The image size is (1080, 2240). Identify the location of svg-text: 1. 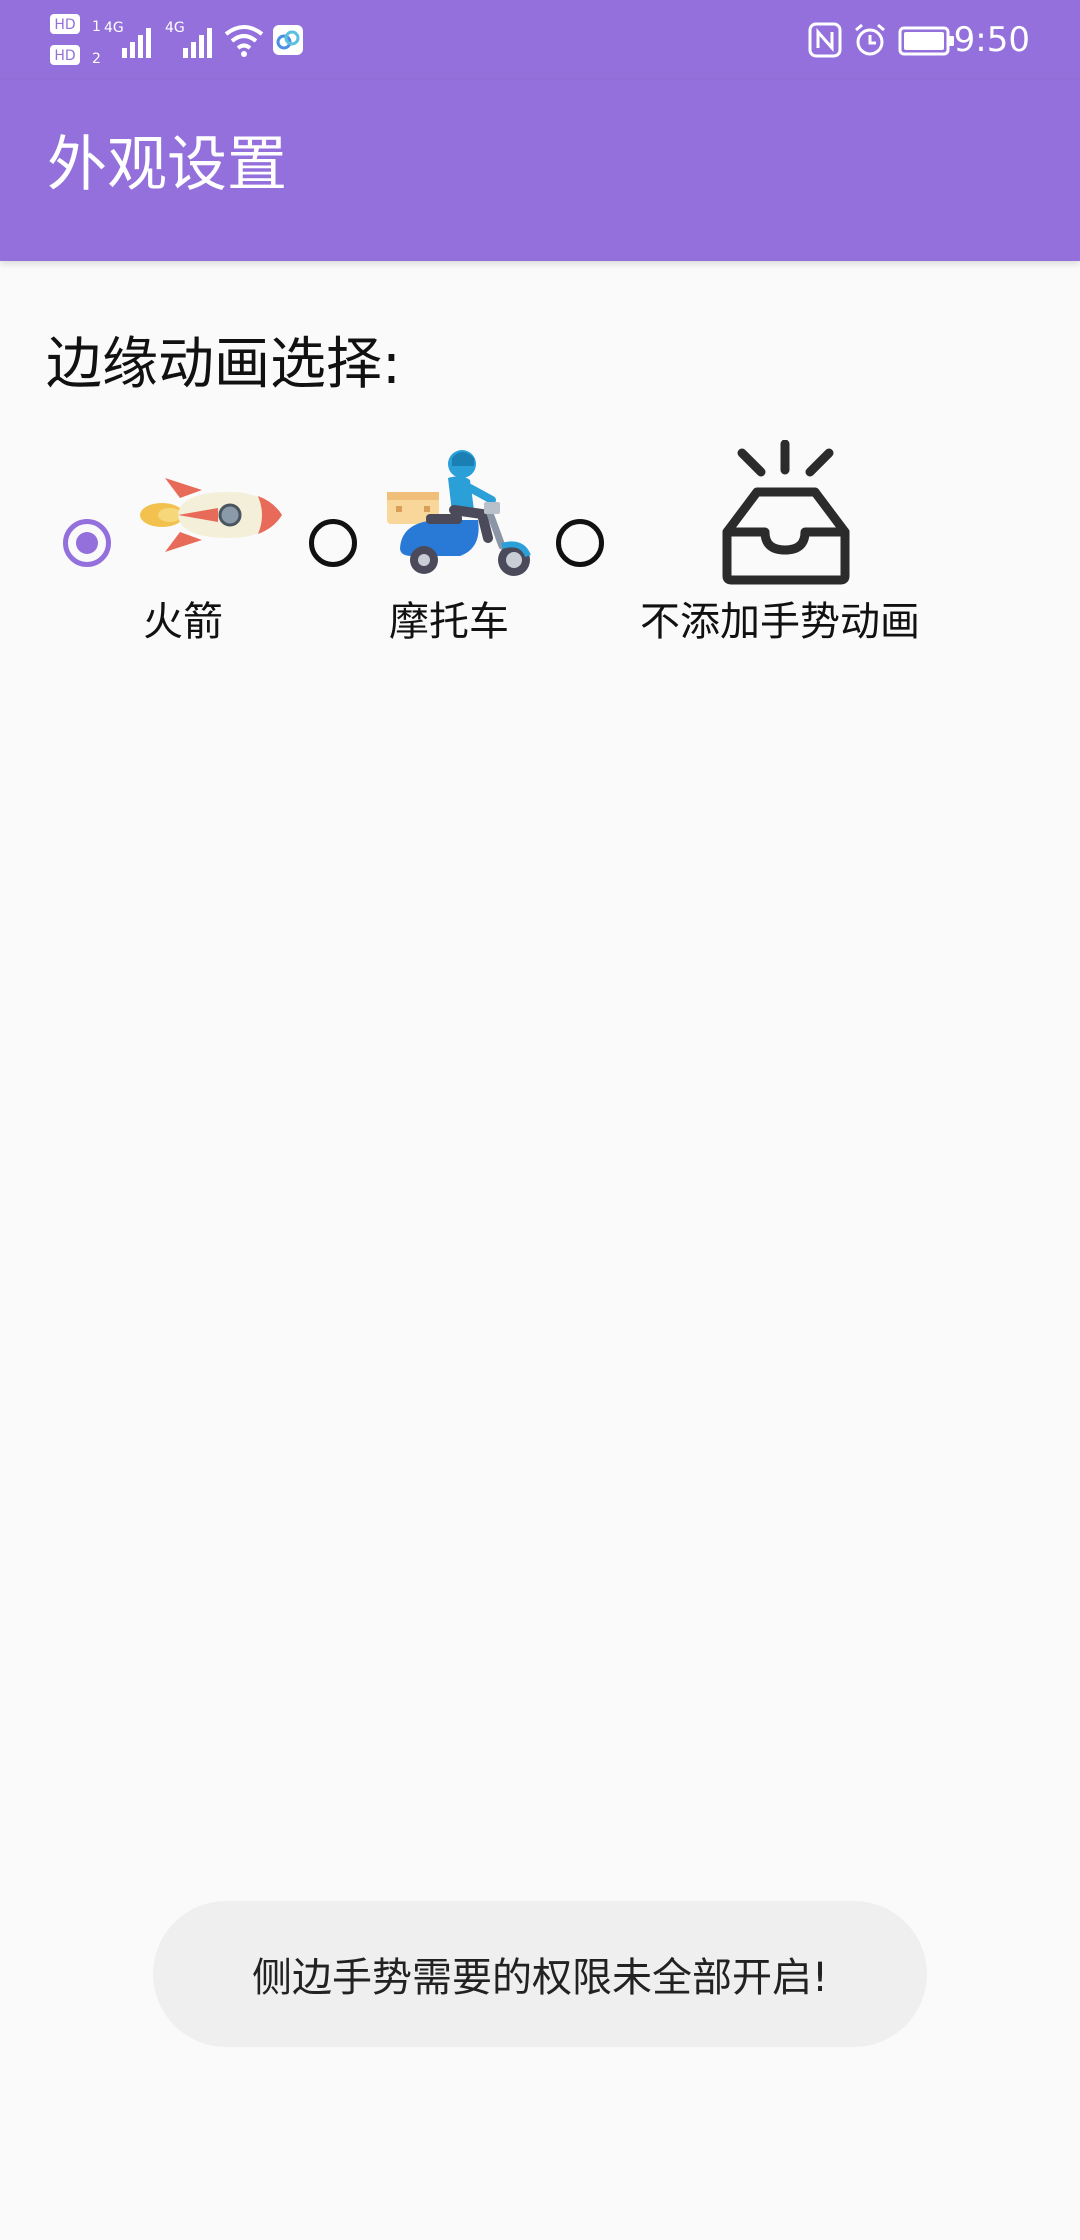
(96, 27).